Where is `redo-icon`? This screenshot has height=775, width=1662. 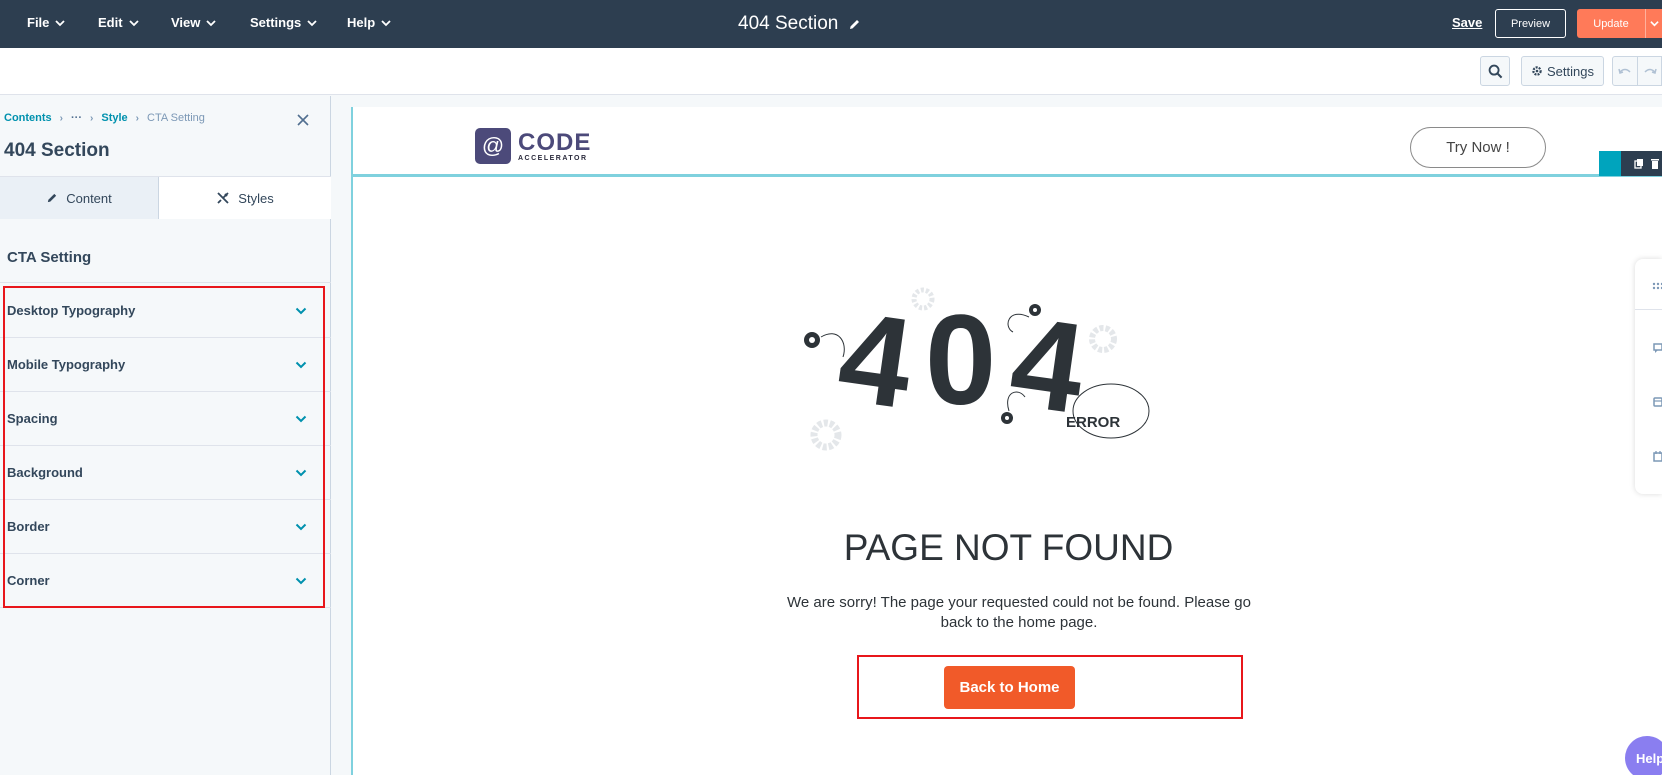
redo-icon is located at coordinates (1650, 71).